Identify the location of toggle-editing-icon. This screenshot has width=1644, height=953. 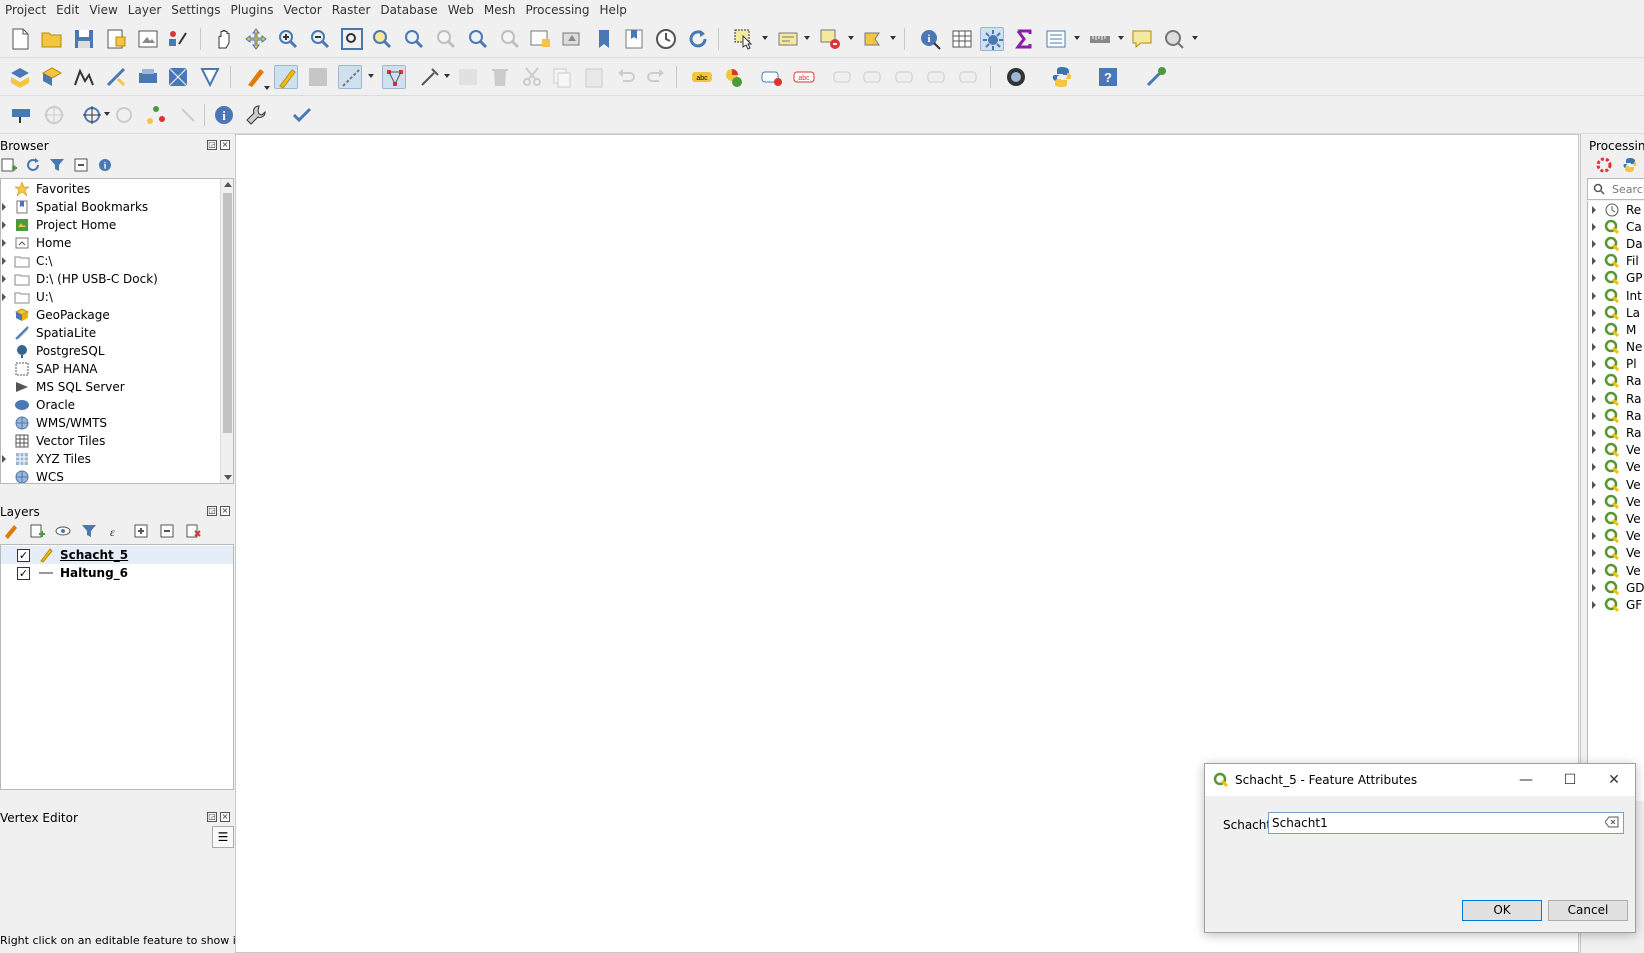
(286, 77).